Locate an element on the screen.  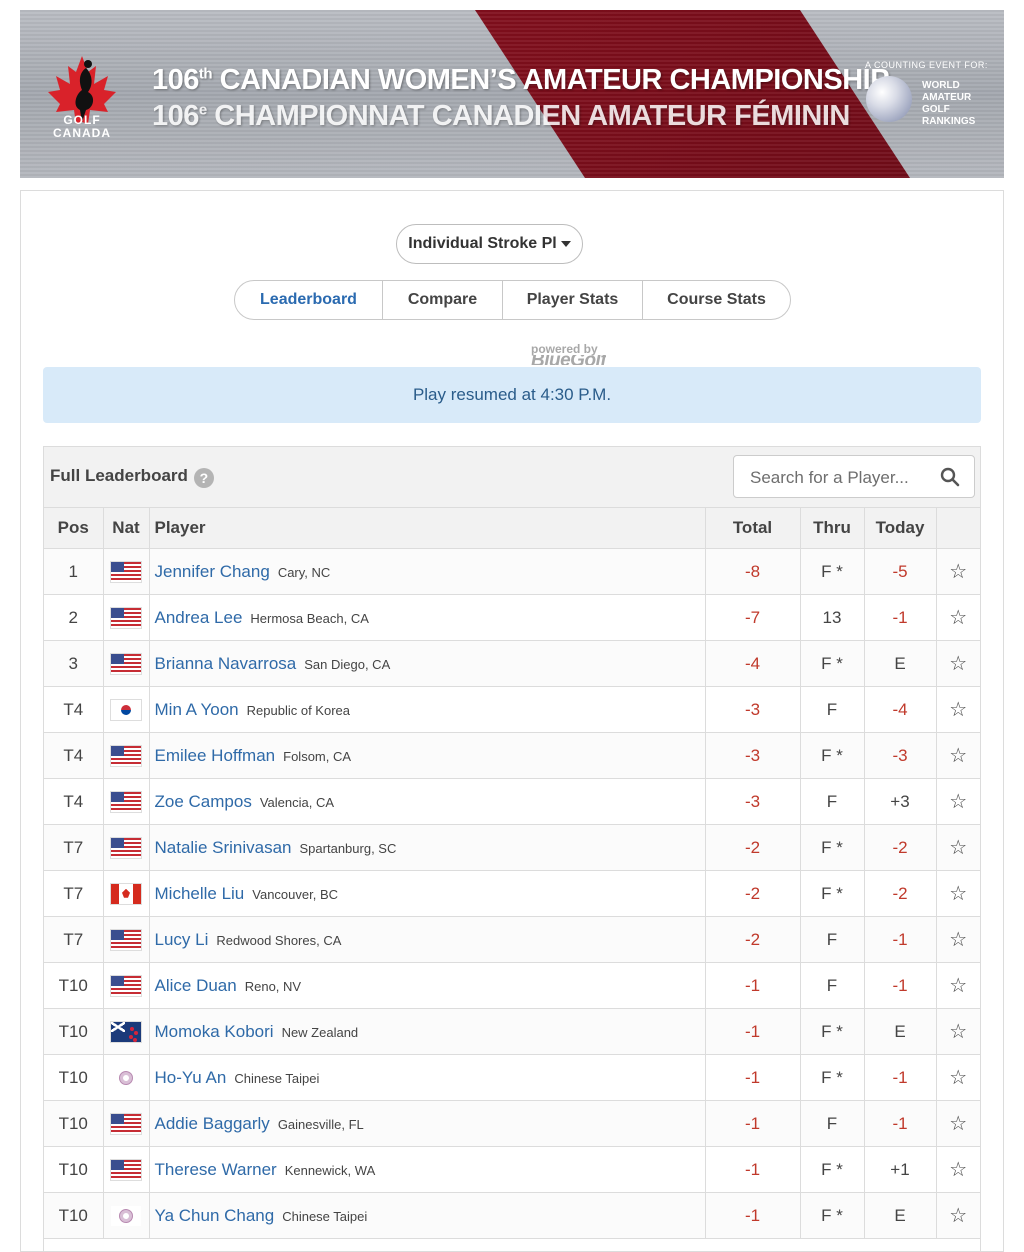
flag-ca-icon is located at coordinates (126, 893).